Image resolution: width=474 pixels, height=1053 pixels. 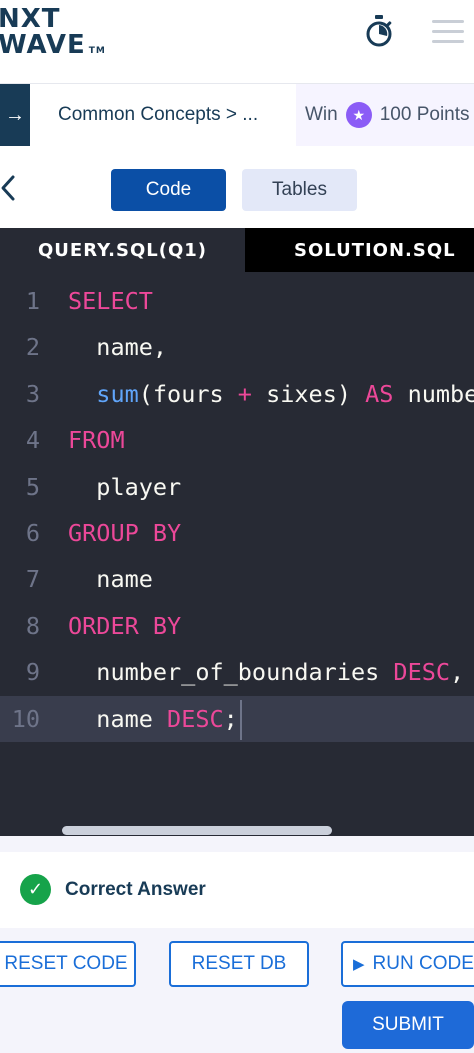 What do you see at coordinates (237, 301) in the screenshot?
I see `code-line: 1 SELECT` at bounding box center [237, 301].